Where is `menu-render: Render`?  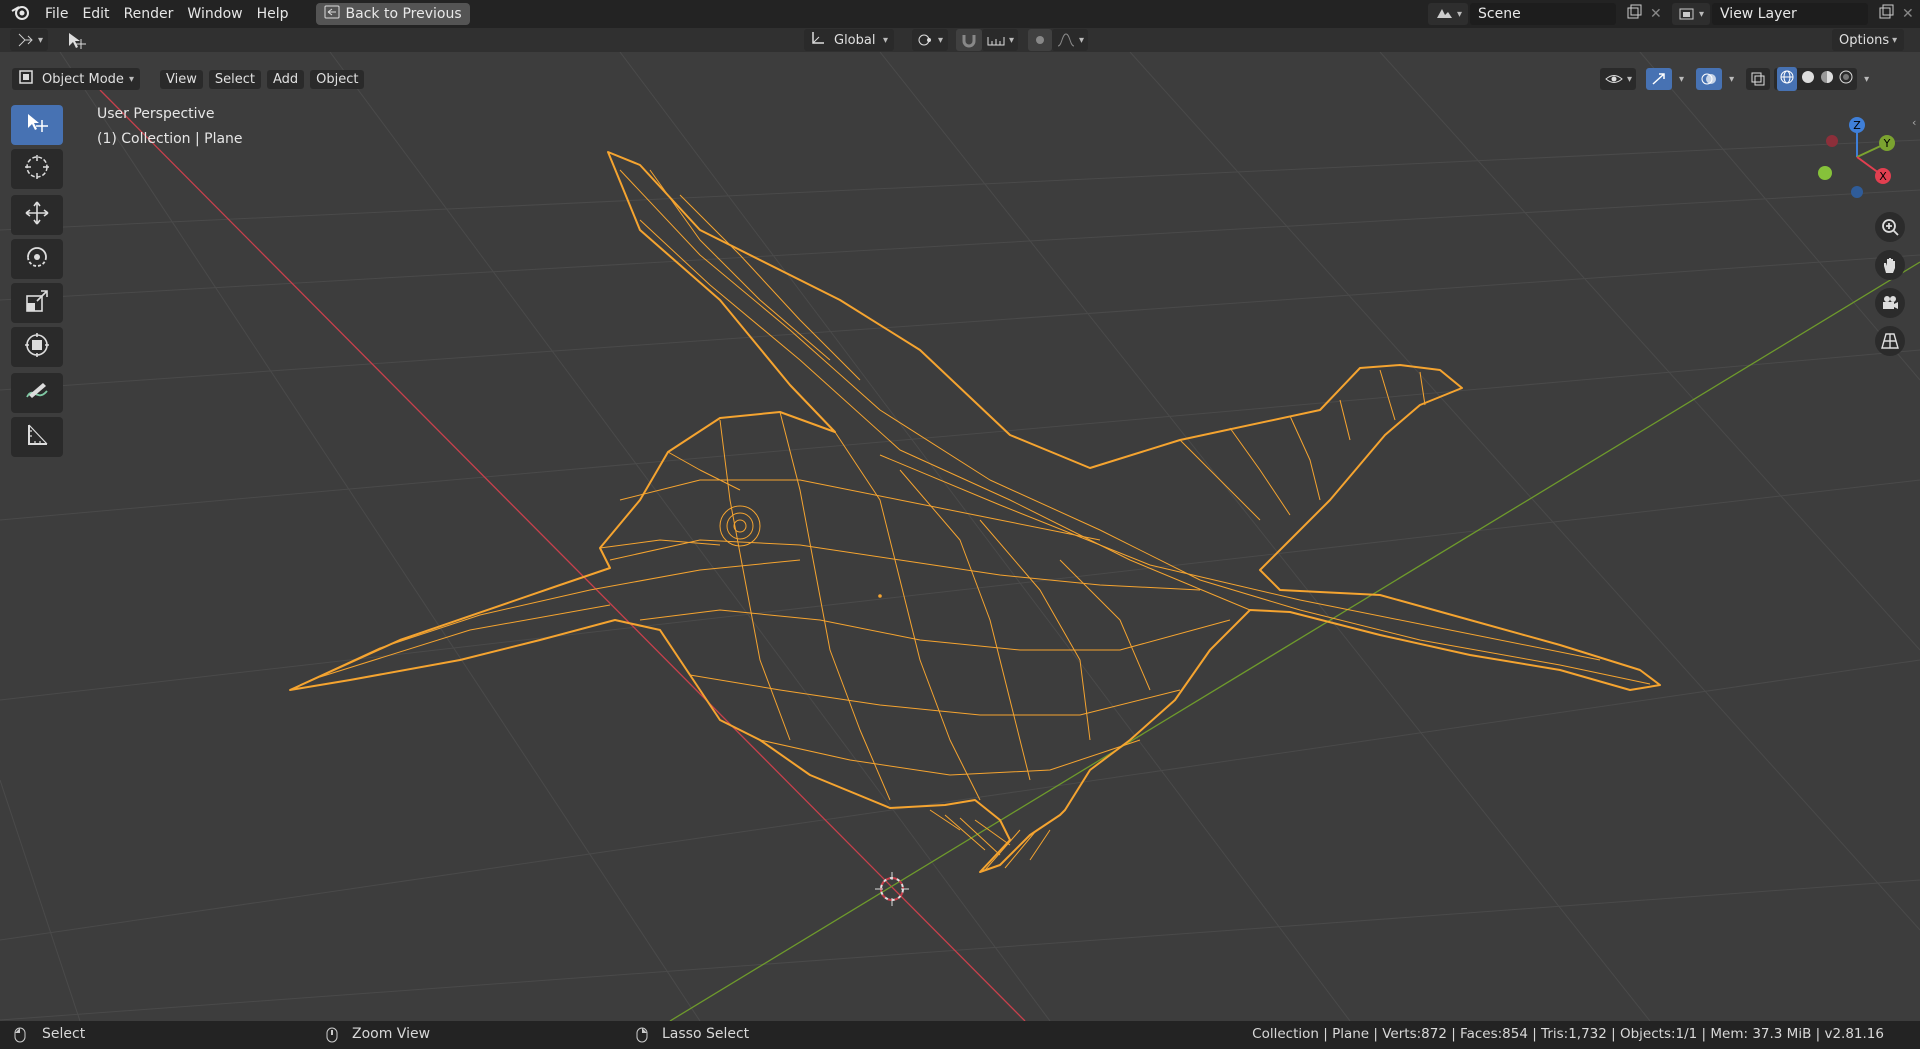
menu-render: Render is located at coordinates (149, 14).